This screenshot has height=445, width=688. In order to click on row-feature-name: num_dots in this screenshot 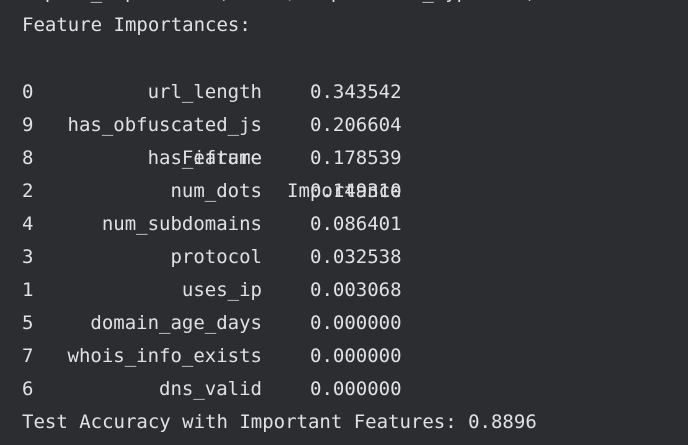, I will do `click(216, 191)`.